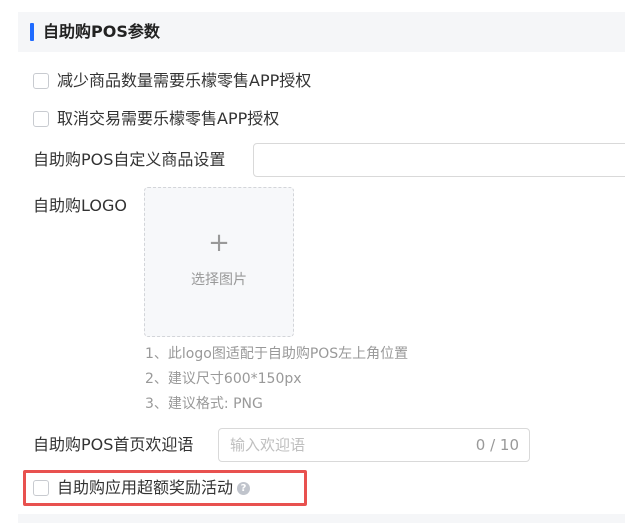 The image size is (625, 523). Describe the element at coordinates (374, 445) in the screenshot. I see `welcome-input: 输入欢迎语 0 / 10` at that location.